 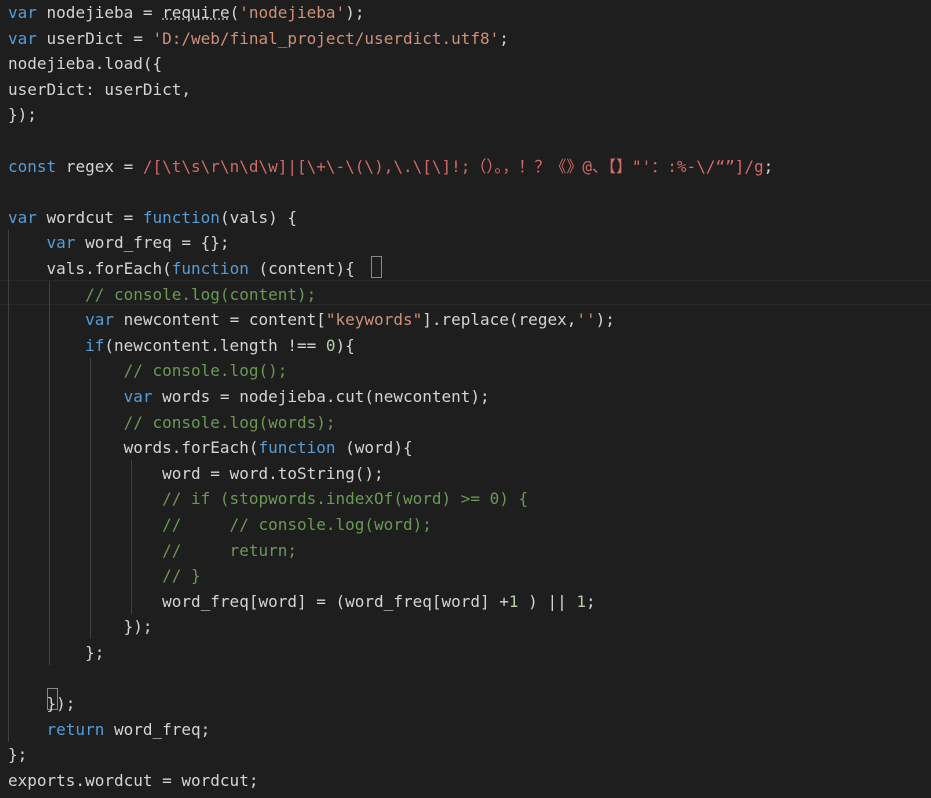 What do you see at coordinates (499, 320) in the screenshot?
I see `code-token: ].replace(regex,` at bounding box center [499, 320].